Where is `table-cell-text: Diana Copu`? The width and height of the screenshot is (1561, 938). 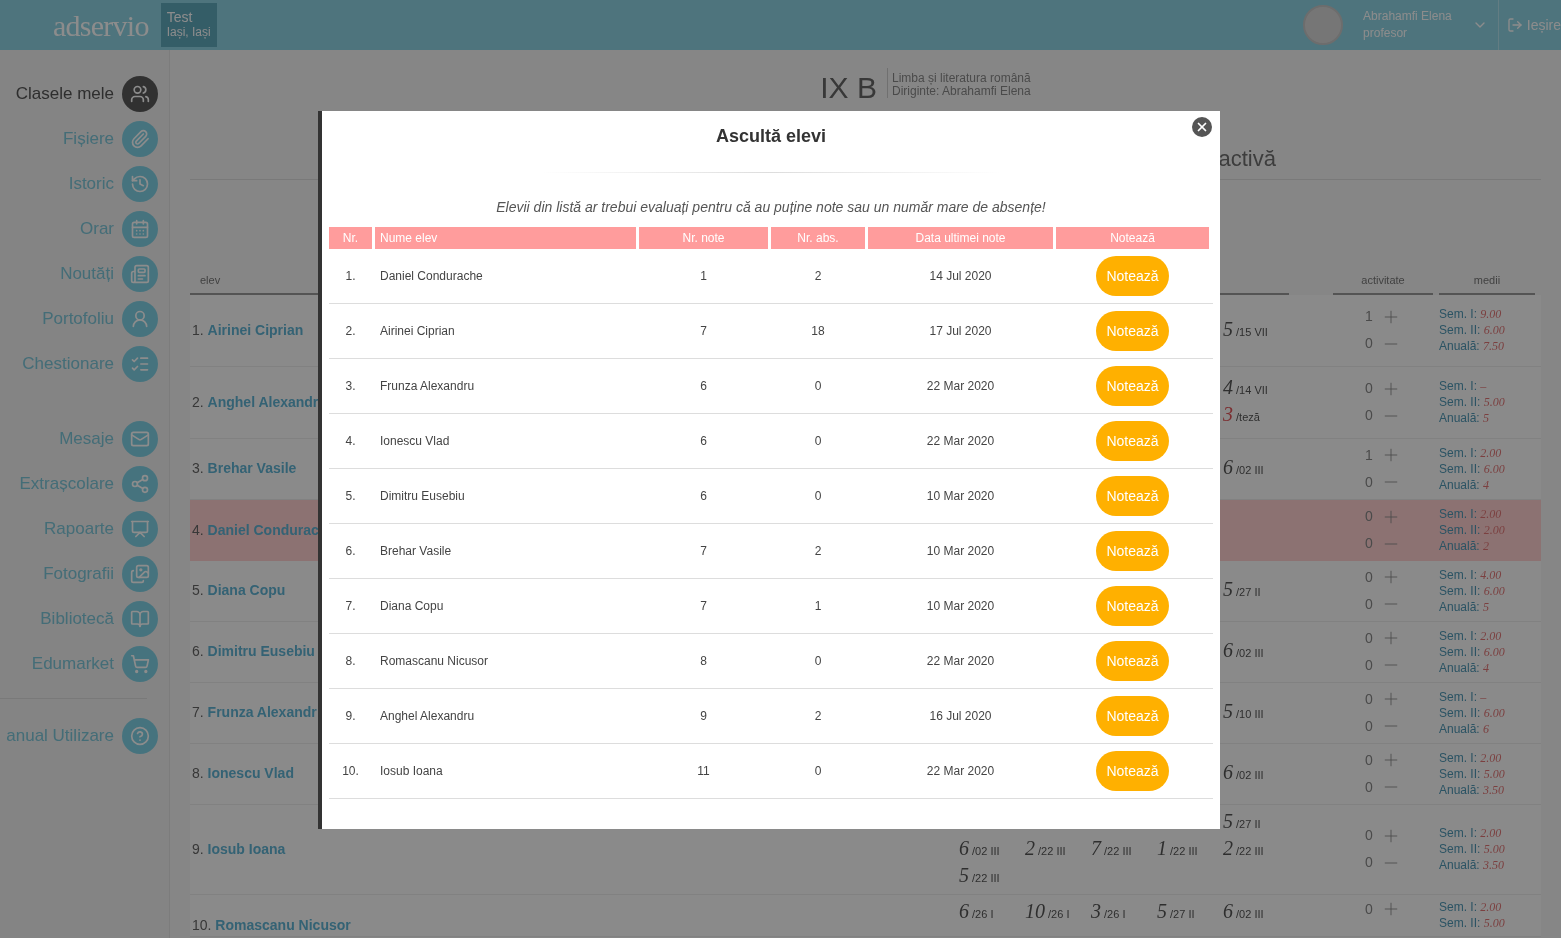 table-cell-text: Diana Copu is located at coordinates (412, 606).